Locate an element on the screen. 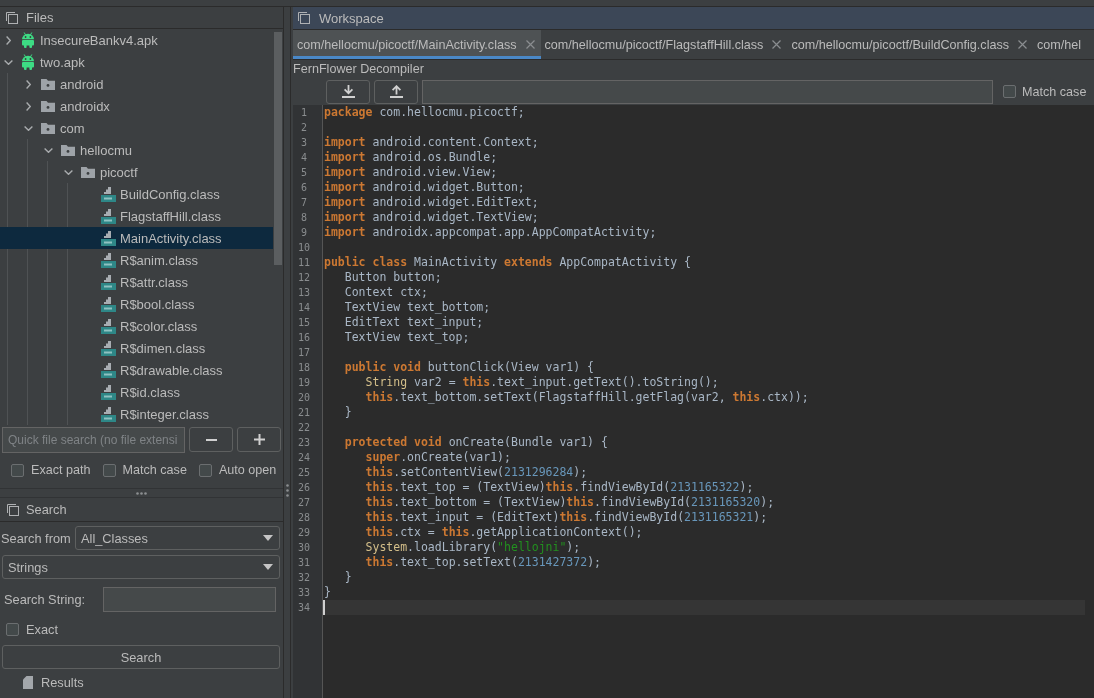  code-line: EditText text_input; is located at coordinates (413, 322).